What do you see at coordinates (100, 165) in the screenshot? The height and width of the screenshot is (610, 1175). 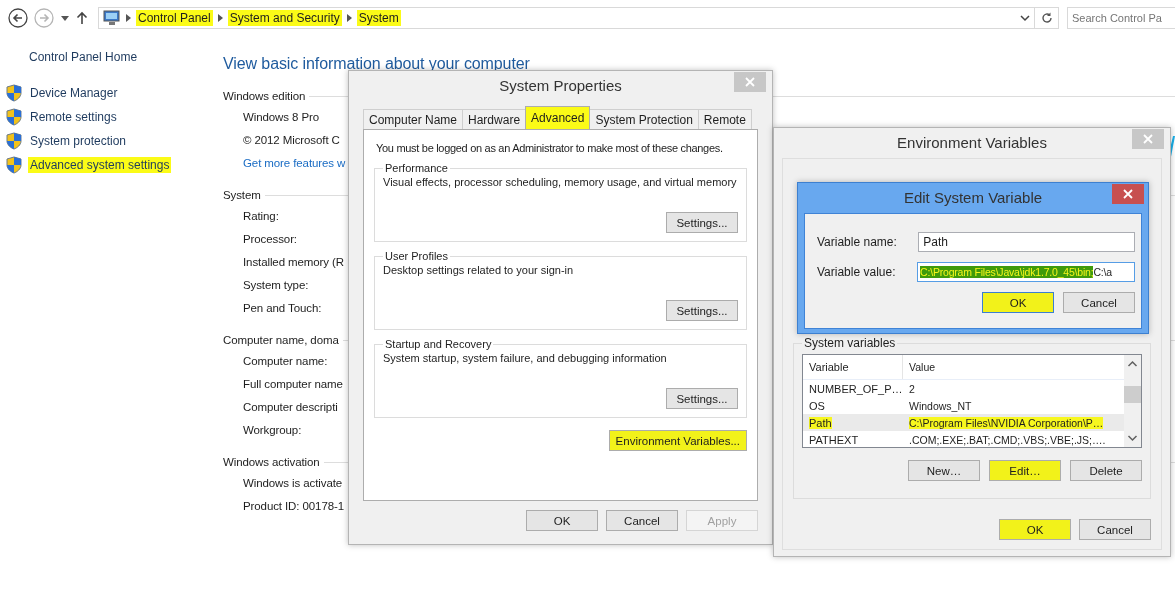 I see `sidebar-link: Advanced system settings` at bounding box center [100, 165].